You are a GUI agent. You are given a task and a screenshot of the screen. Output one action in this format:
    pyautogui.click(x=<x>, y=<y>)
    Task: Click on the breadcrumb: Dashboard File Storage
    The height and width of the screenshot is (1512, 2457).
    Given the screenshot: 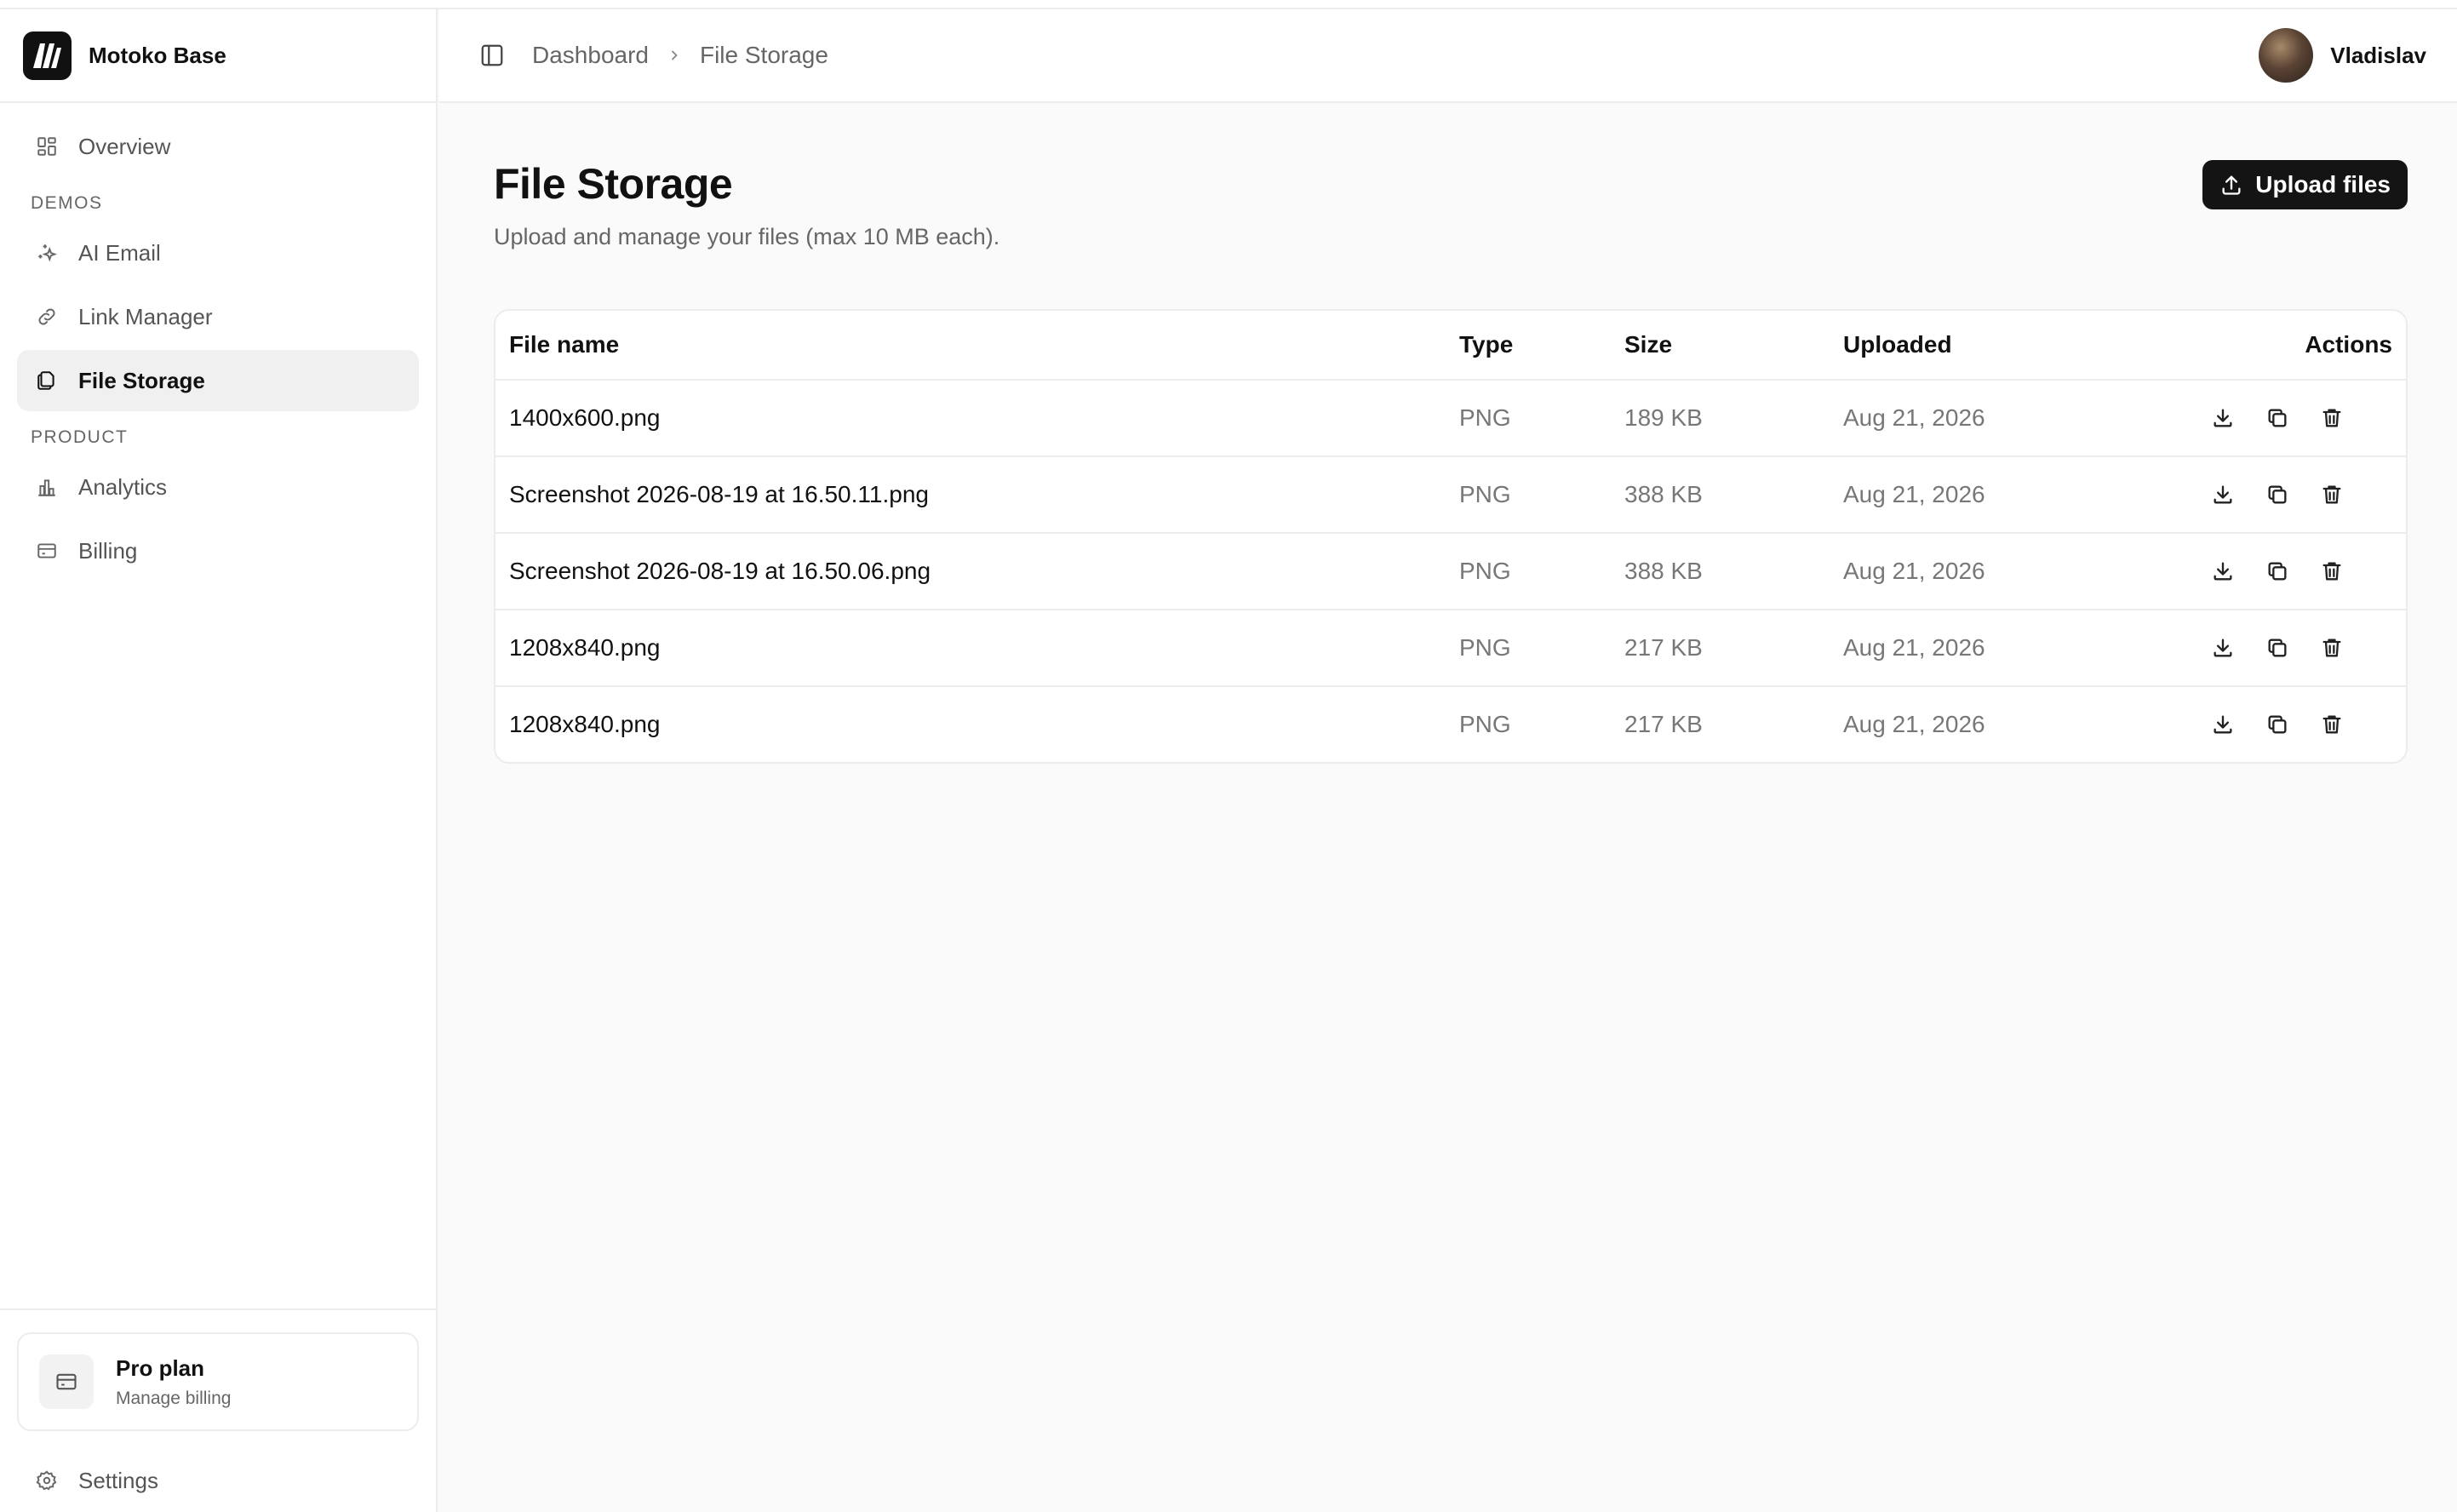 What is the action you would take?
    pyautogui.click(x=680, y=55)
    